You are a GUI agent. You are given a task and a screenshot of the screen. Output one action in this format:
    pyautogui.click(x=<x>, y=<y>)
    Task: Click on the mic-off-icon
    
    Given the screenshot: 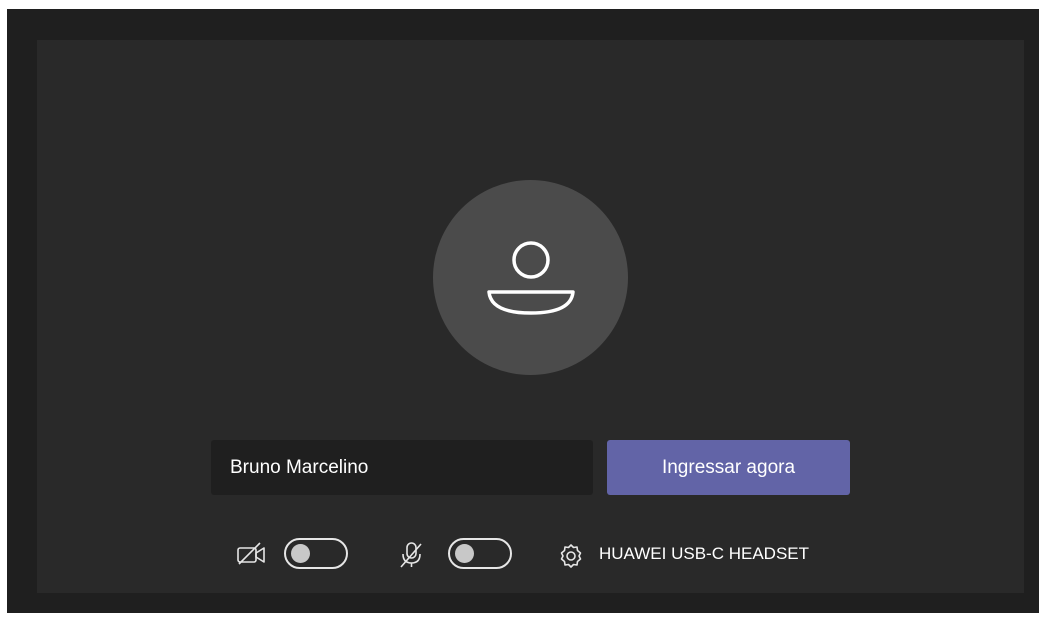 What is the action you would take?
    pyautogui.click(x=412, y=555)
    